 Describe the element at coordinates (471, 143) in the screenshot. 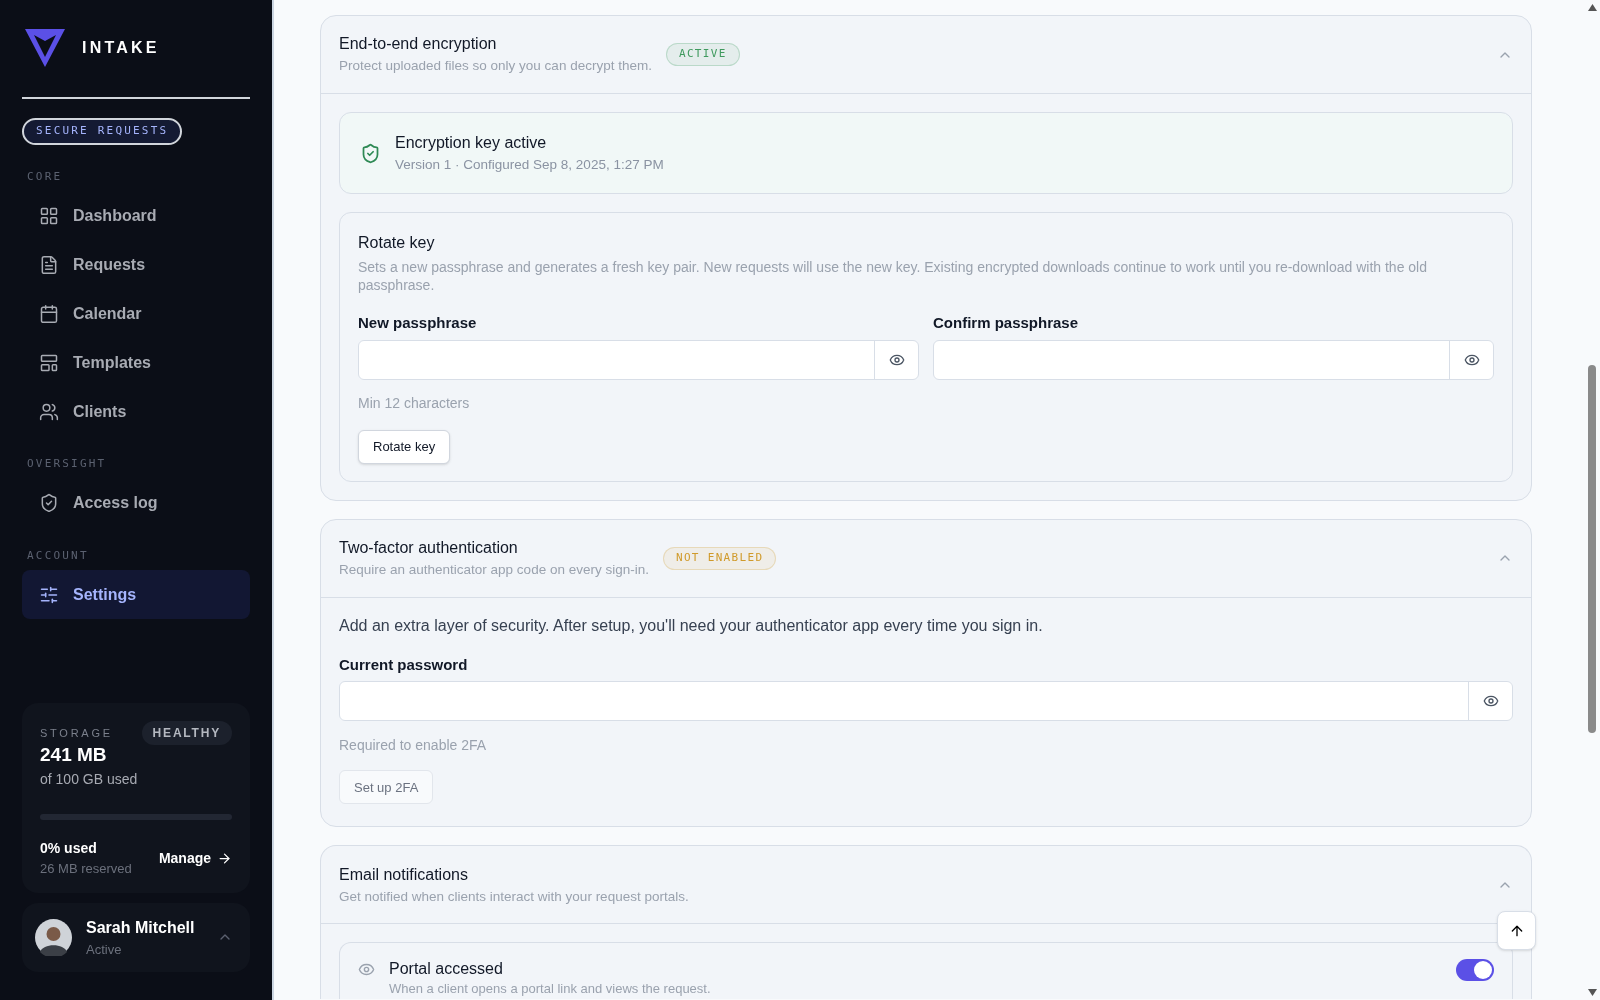

I see `key-status-title: Encryption key active` at that location.